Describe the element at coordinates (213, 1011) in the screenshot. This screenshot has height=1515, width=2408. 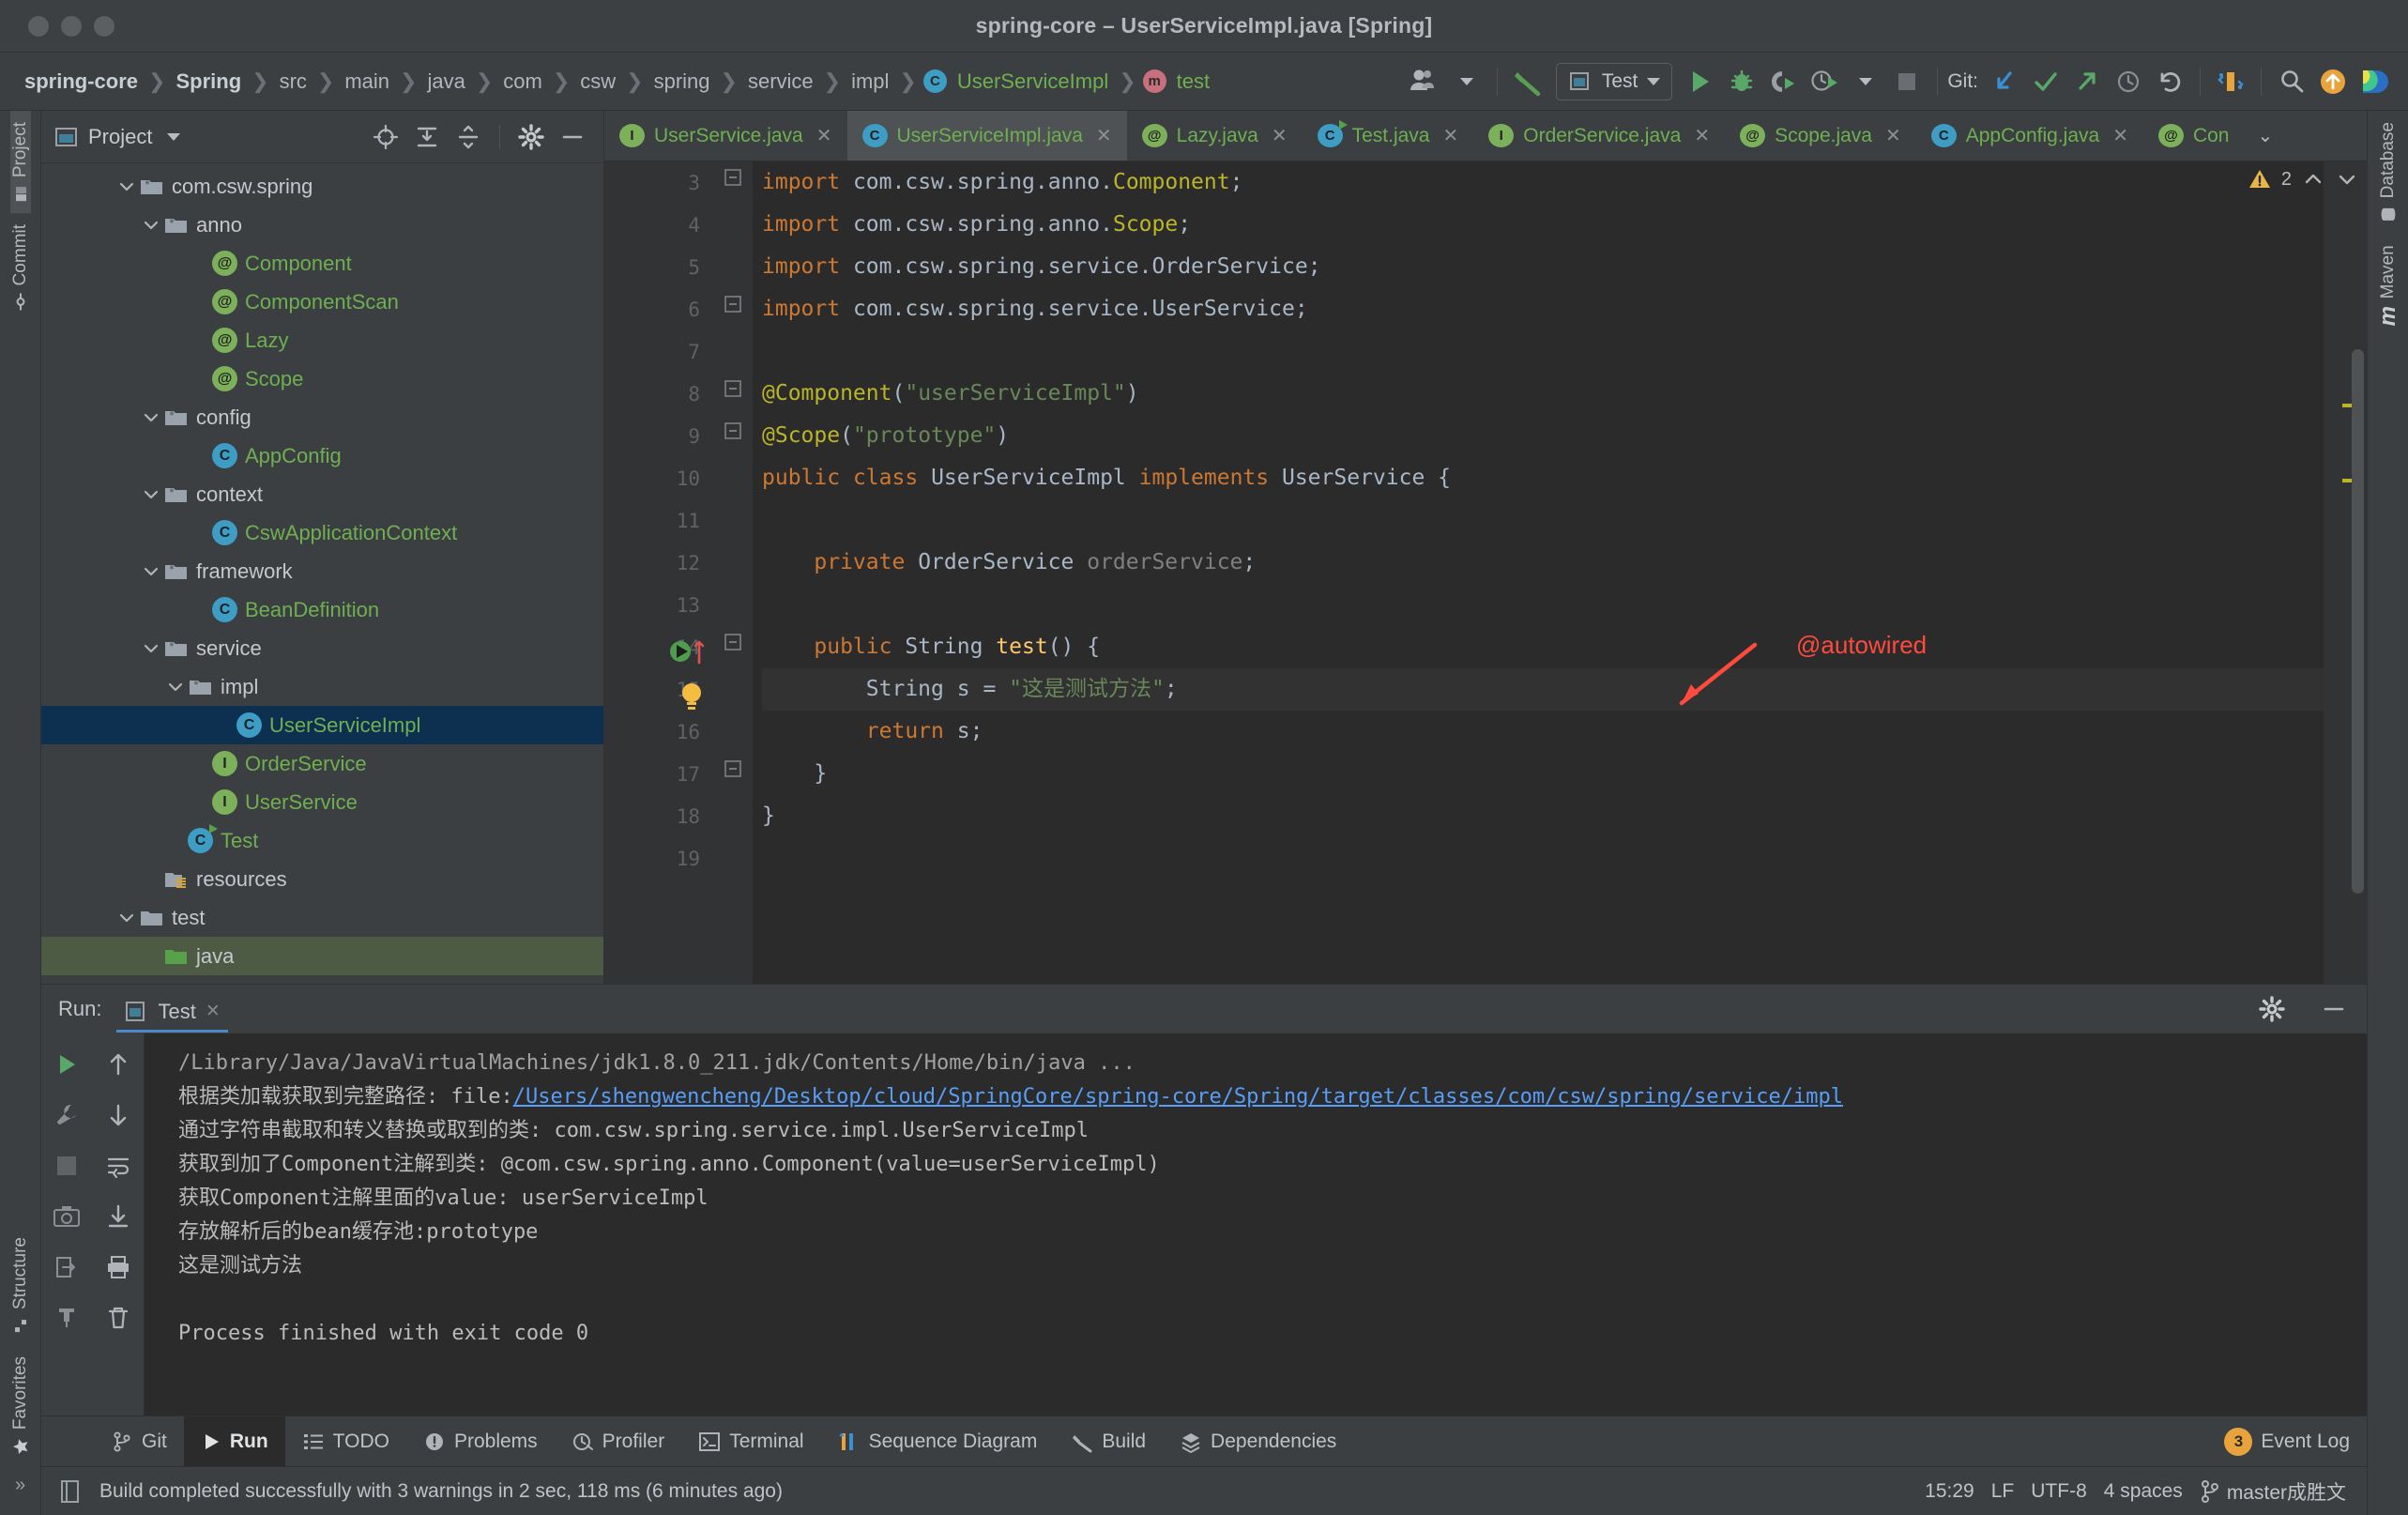
I see `close-icon: ✕` at that location.